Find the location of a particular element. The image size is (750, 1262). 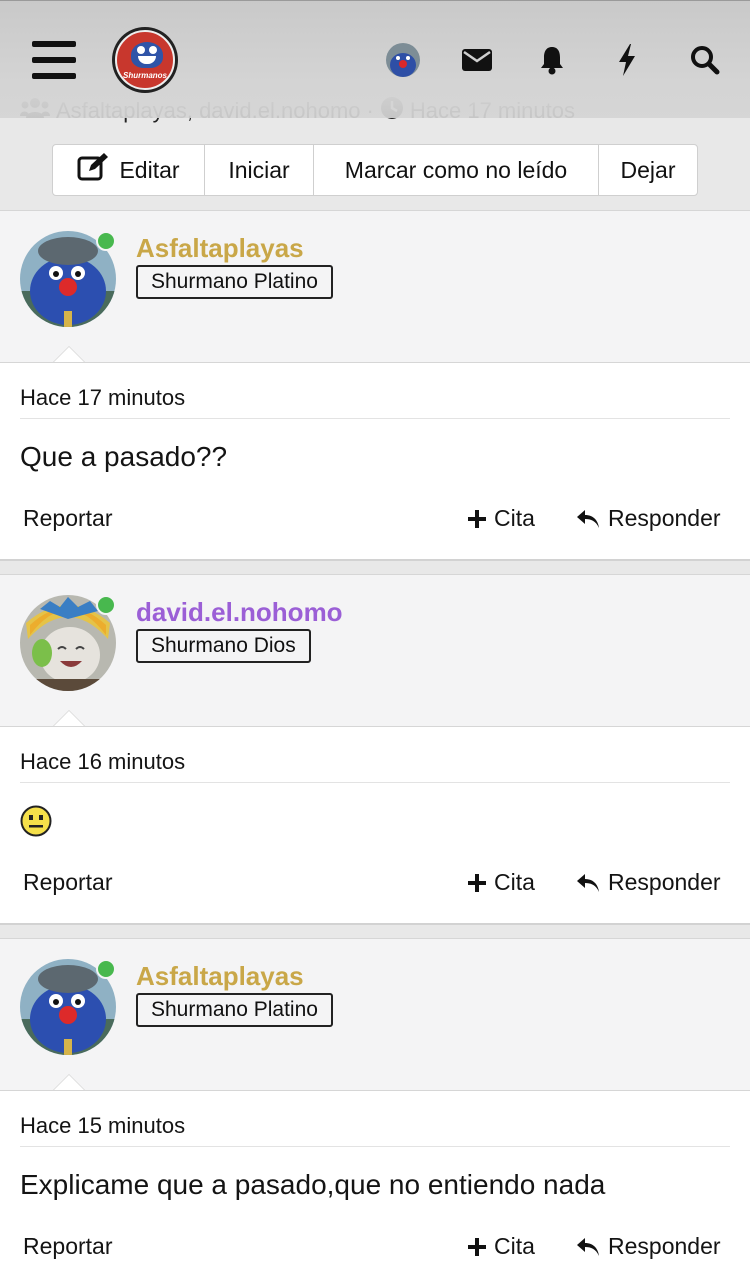

mark-unread-button: Marcar como no leído is located at coordinates (456, 170).